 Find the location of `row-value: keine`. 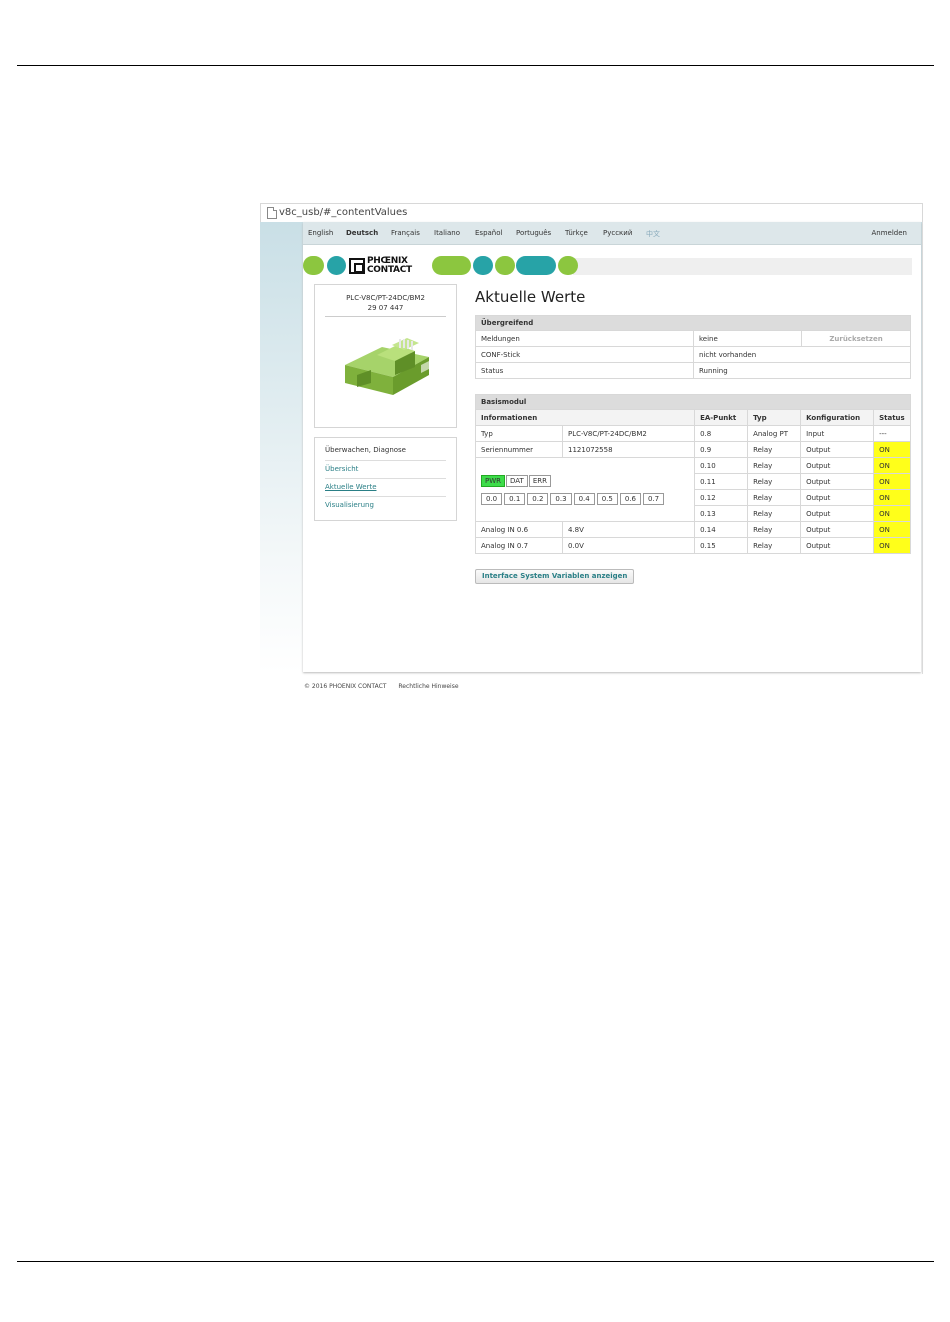

row-value: keine is located at coordinates (747, 338).